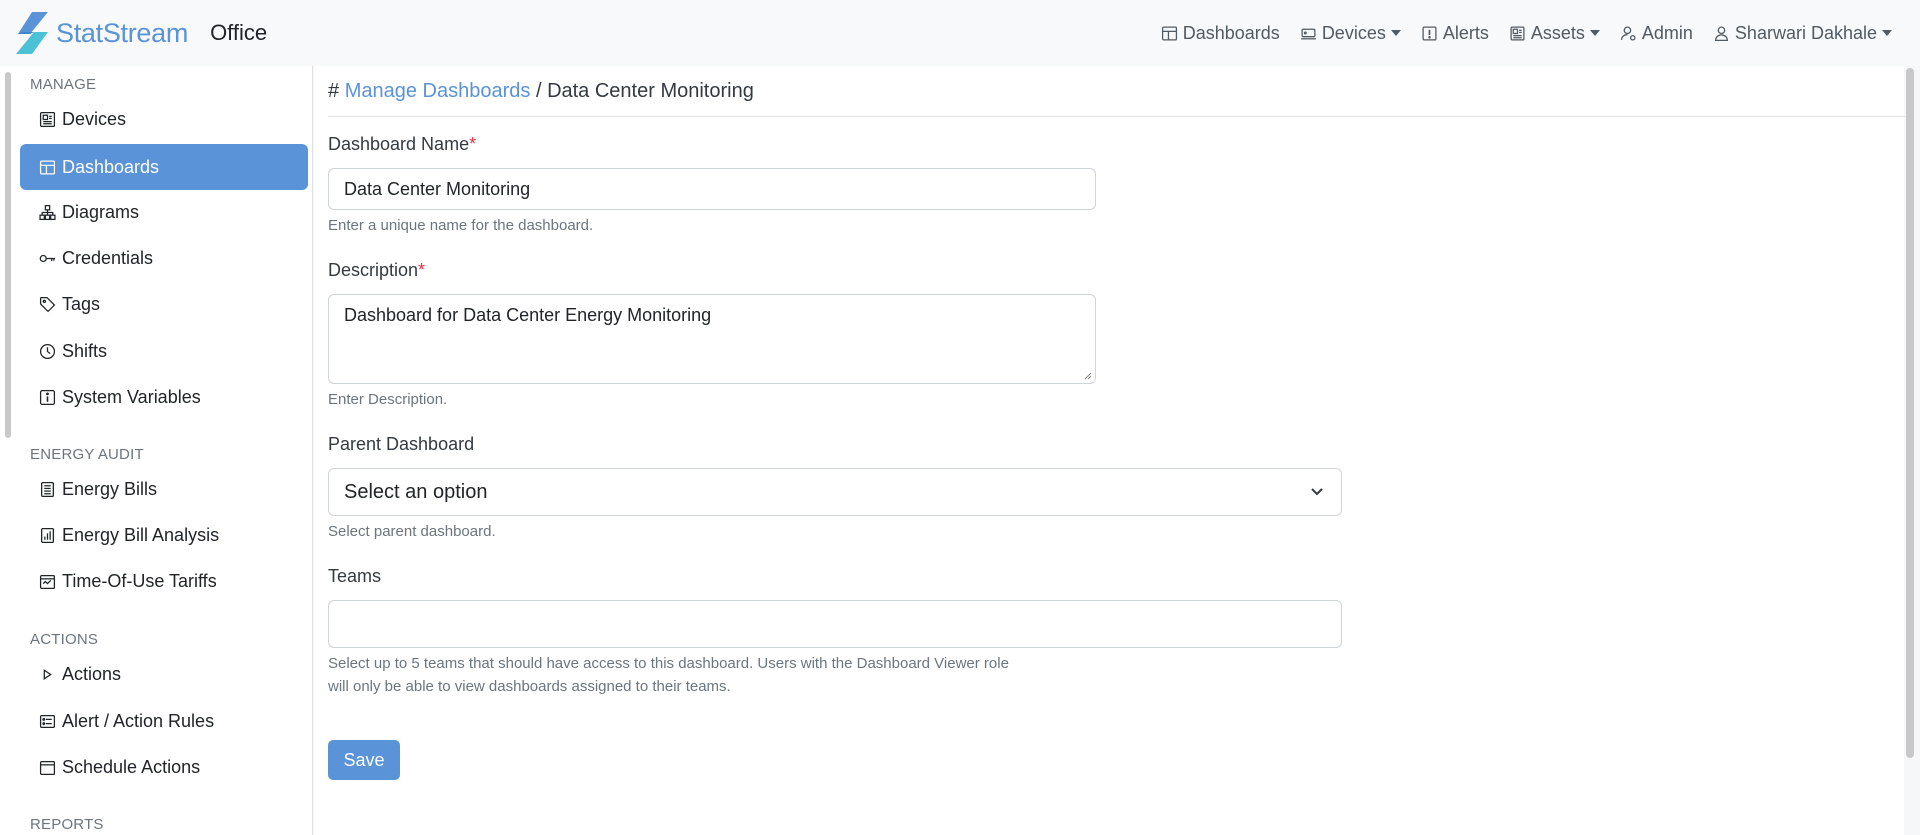 This screenshot has height=835, width=1920. What do you see at coordinates (32, 33) in the screenshot?
I see `statstream-logo-icon` at bounding box center [32, 33].